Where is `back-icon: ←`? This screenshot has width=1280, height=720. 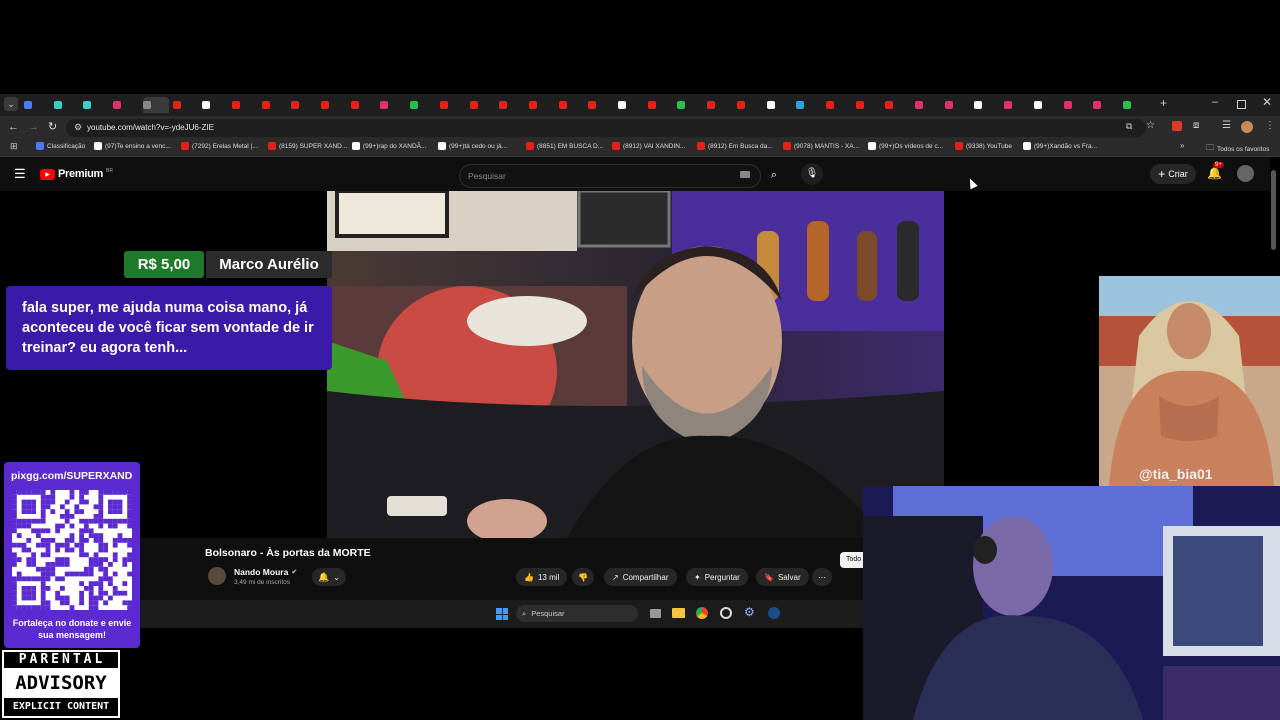 back-icon: ← is located at coordinates (13, 127).